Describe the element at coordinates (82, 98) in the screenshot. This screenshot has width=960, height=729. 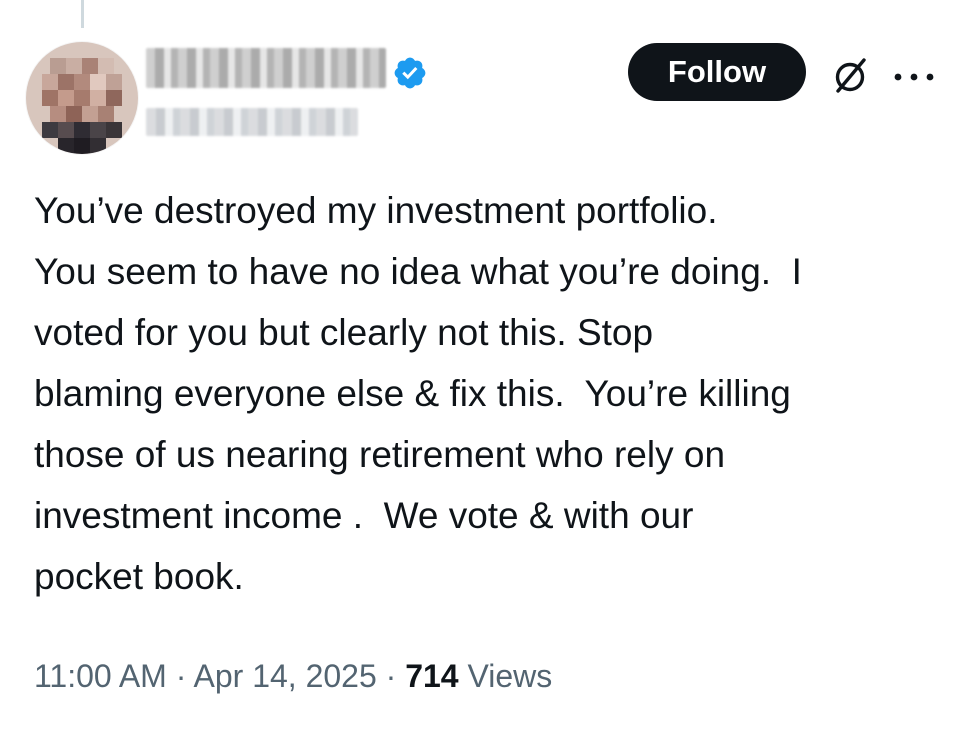
I see `avatar` at that location.